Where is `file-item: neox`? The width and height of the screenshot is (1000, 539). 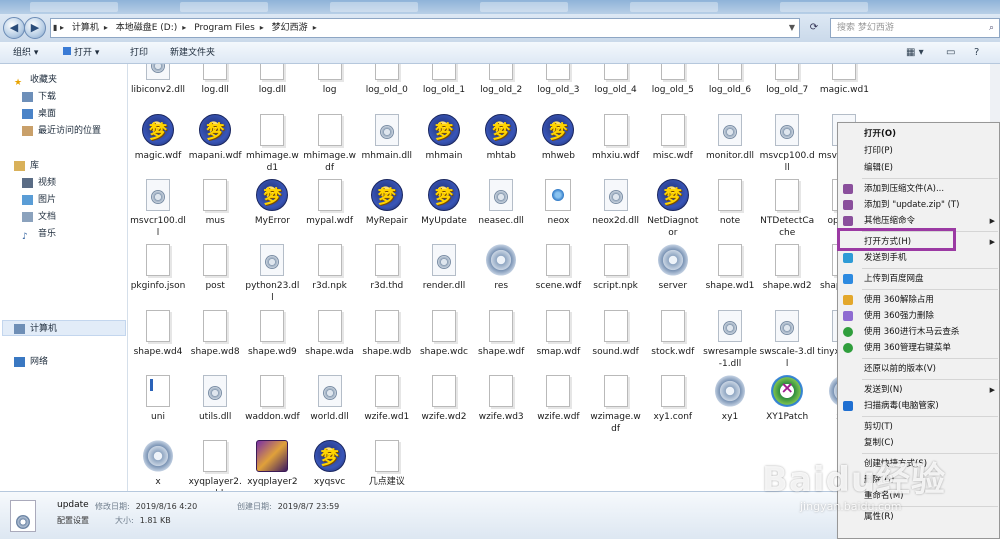 file-item: neox is located at coordinates (558, 205).